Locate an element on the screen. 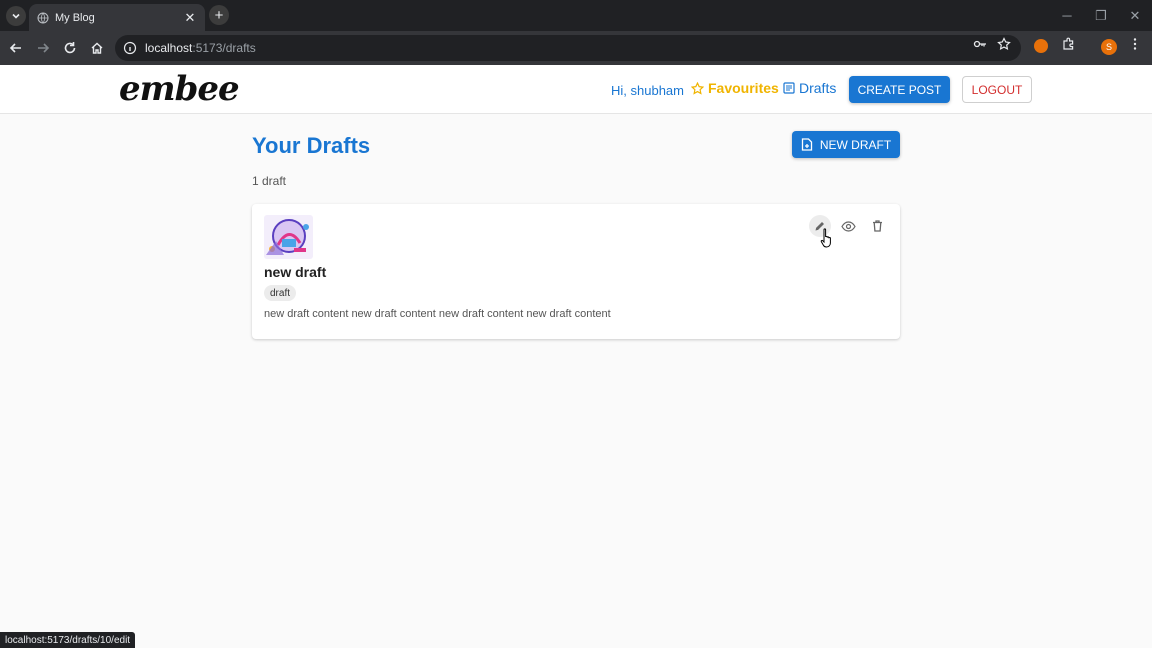 The image size is (1152, 648). tab-search-button is located at coordinates (16, 16).